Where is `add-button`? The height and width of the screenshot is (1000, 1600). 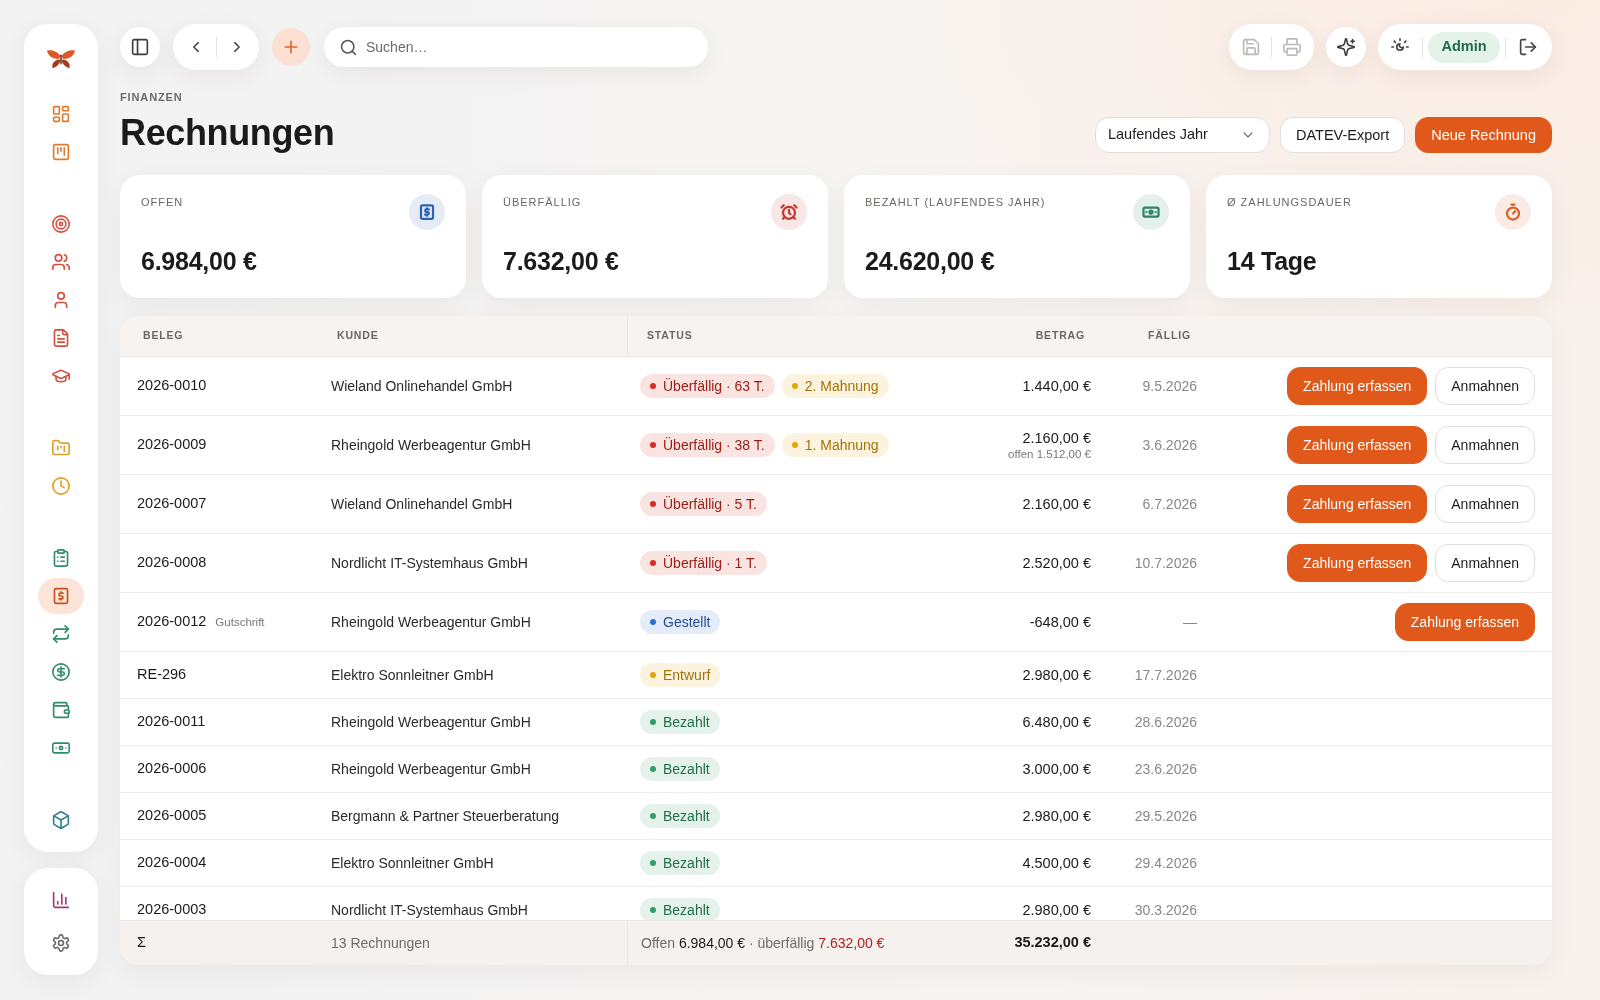
add-button is located at coordinates (291, 47).